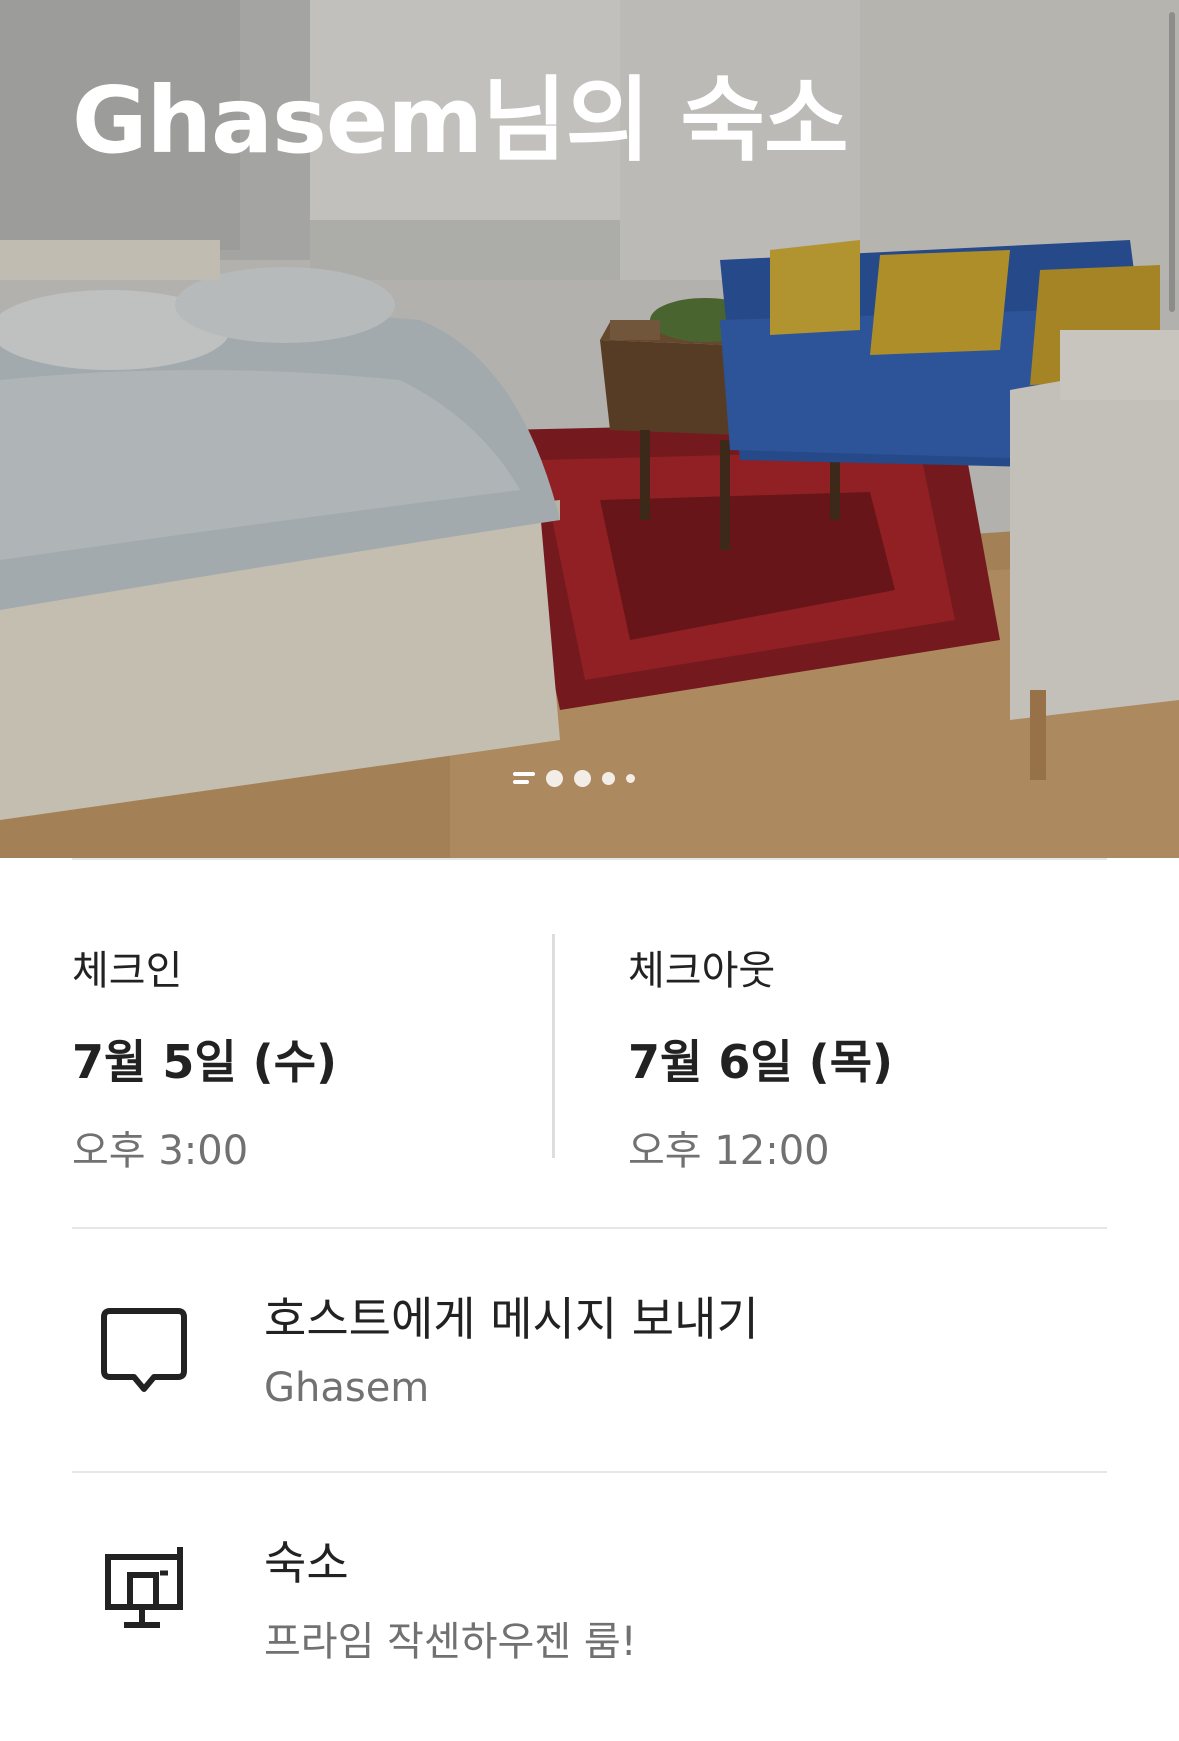  Describe the element at coordinates (144, 1350) in the screenshot. I see `chat-bubble-icon` at that location.